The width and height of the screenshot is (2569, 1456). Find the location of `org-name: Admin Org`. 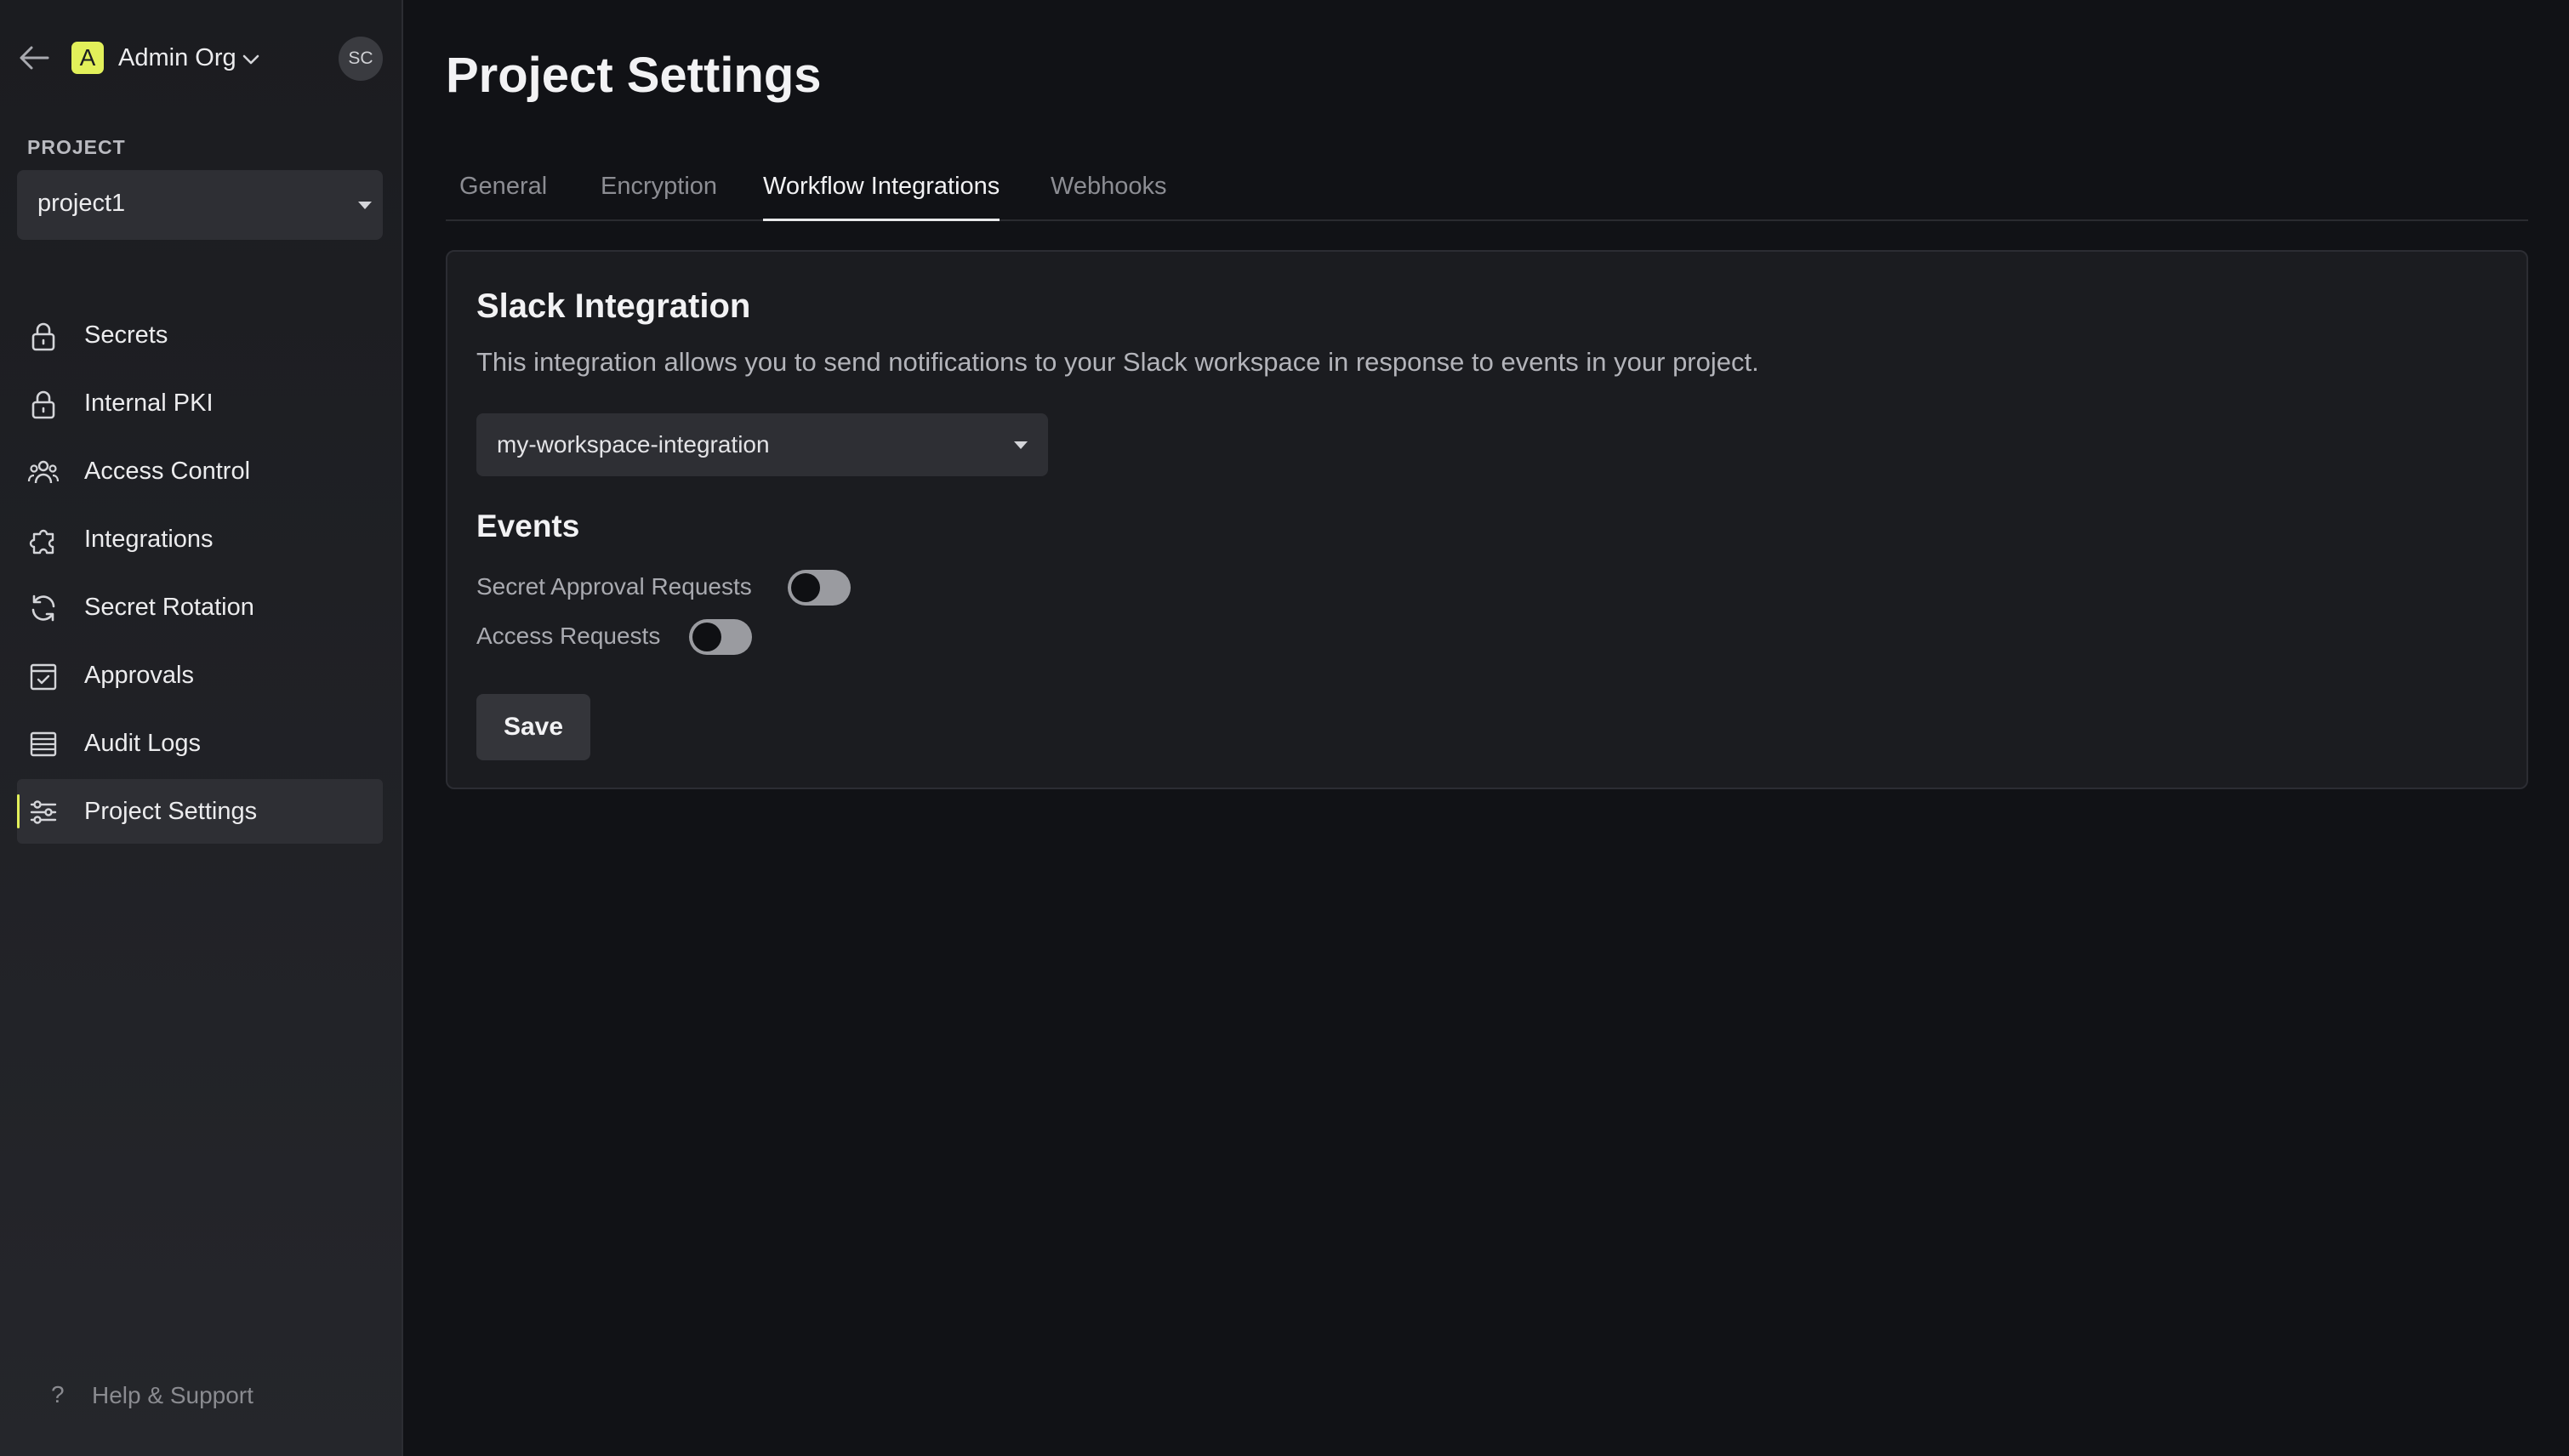

org-name: Admin Org is located at coordinates (177, 58).